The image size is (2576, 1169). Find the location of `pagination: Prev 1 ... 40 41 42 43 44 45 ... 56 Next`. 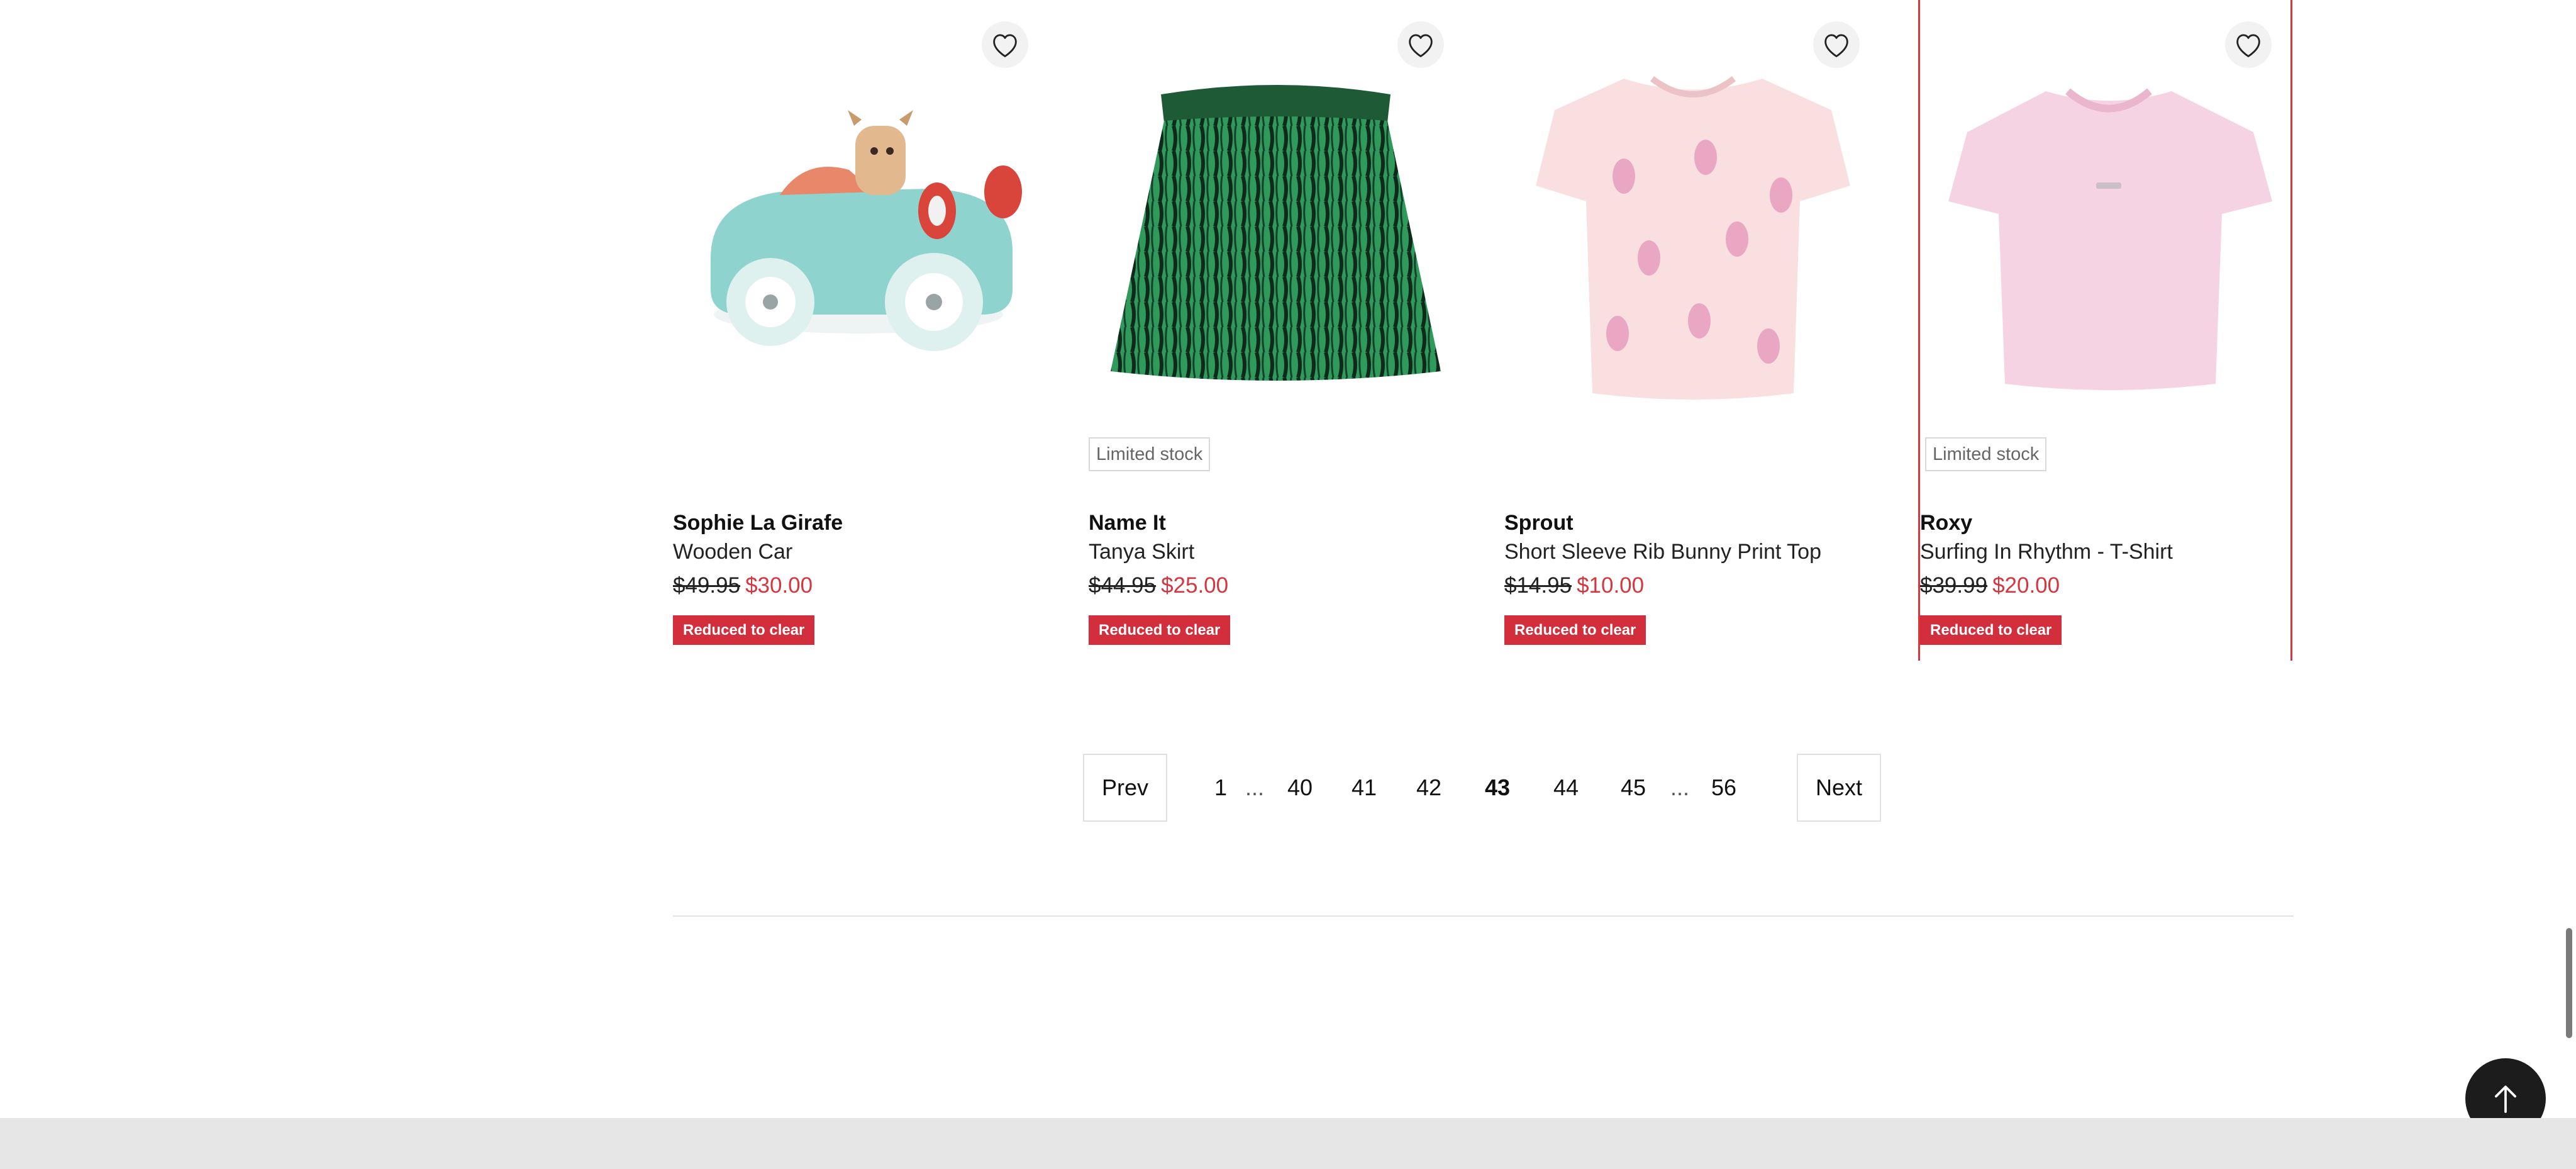

pagination: Prev 1 ... 40 41 42 43 44 45 ... 56 Next is located at coordinates (1288, 788).